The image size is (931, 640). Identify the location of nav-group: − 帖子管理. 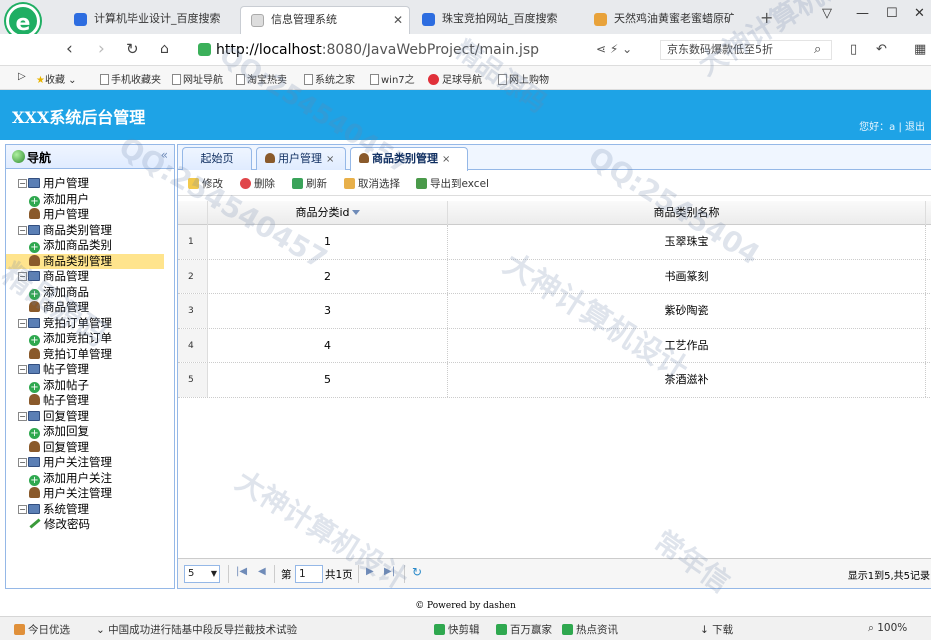
(90, 370).